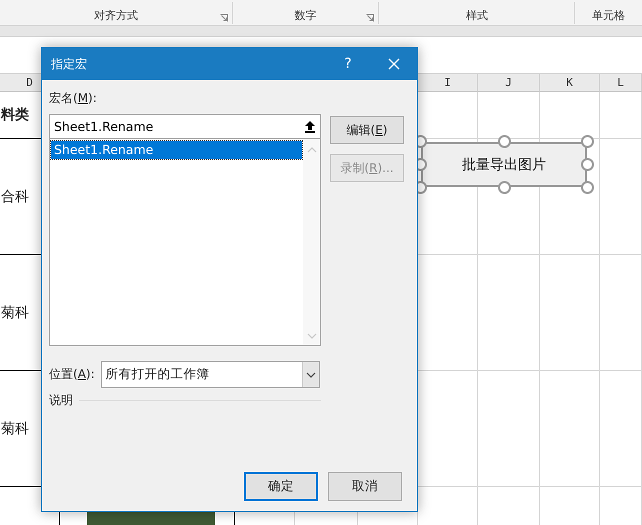  Describe the element at coordinates (61, 400) in the screenshot. I see `description-label: 说明` at that location.